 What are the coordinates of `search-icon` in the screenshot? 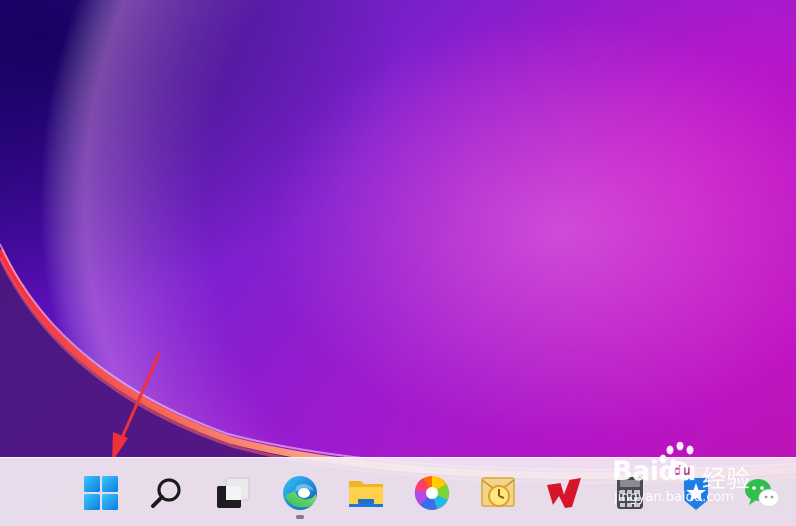 It's located at (166, 493).